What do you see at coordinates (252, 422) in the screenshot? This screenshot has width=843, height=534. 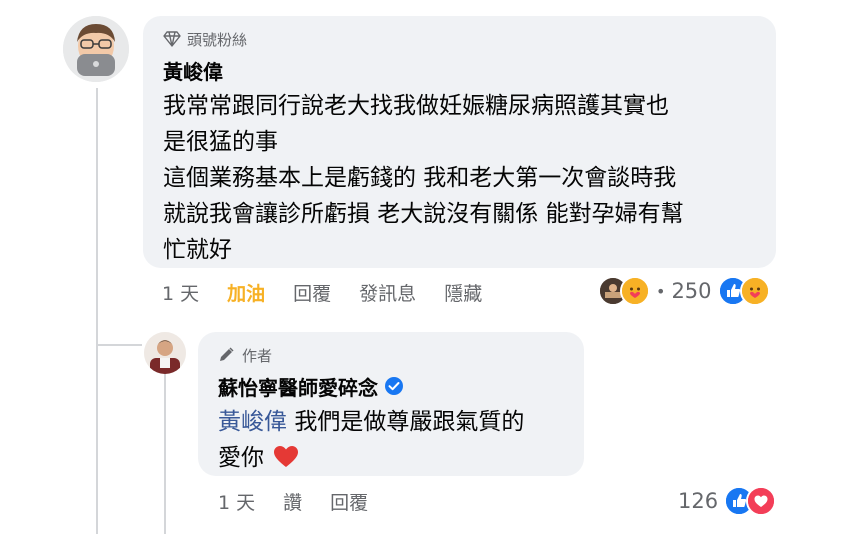 I see `mention-link: 黃峻偉` at bounding box center [252, 422].